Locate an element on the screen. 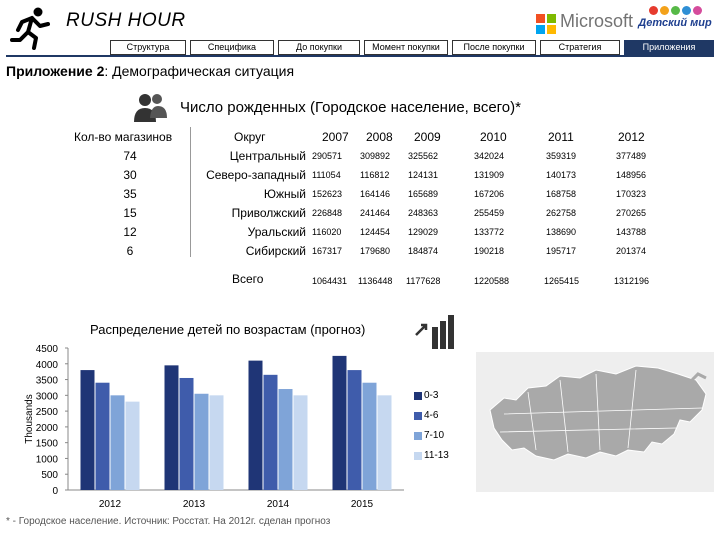 The width and height of the screenshot is (720, 540). y-tick-label: 3000 is located at coordinates (47, 396).